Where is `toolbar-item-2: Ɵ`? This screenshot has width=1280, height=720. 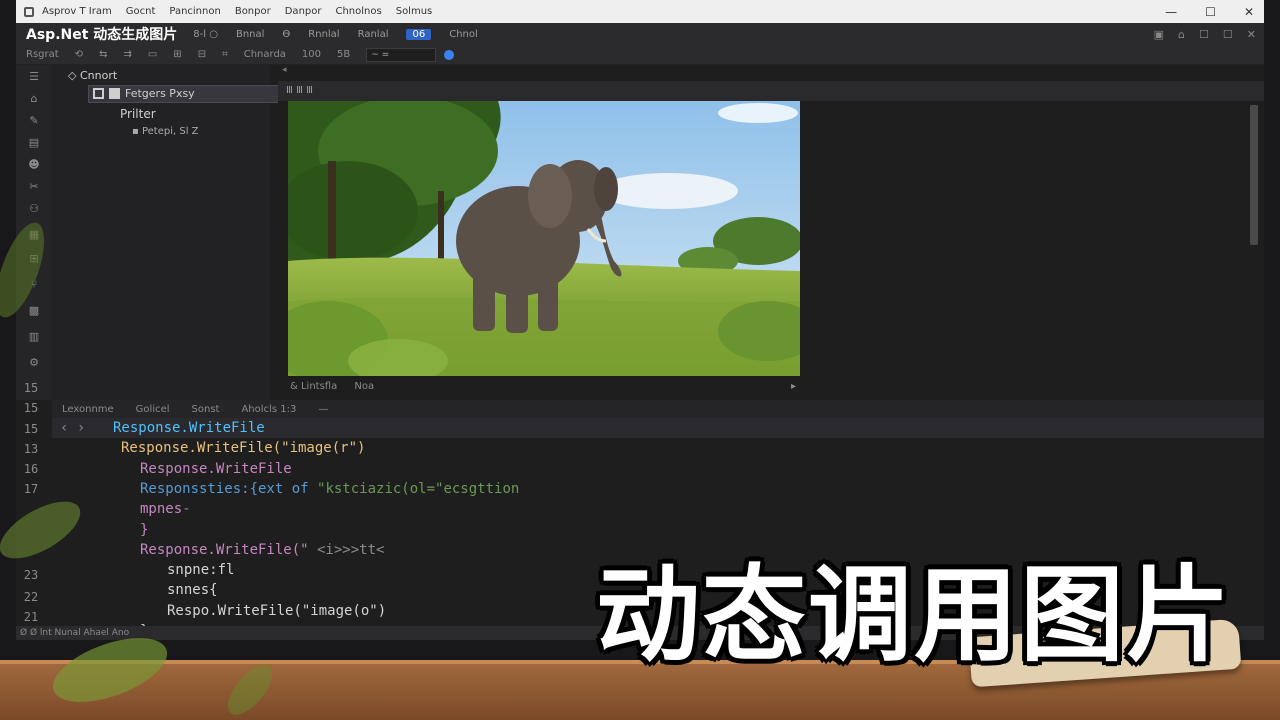 toolbar-item-2: Ɵ is located at coordinates (286, 34).